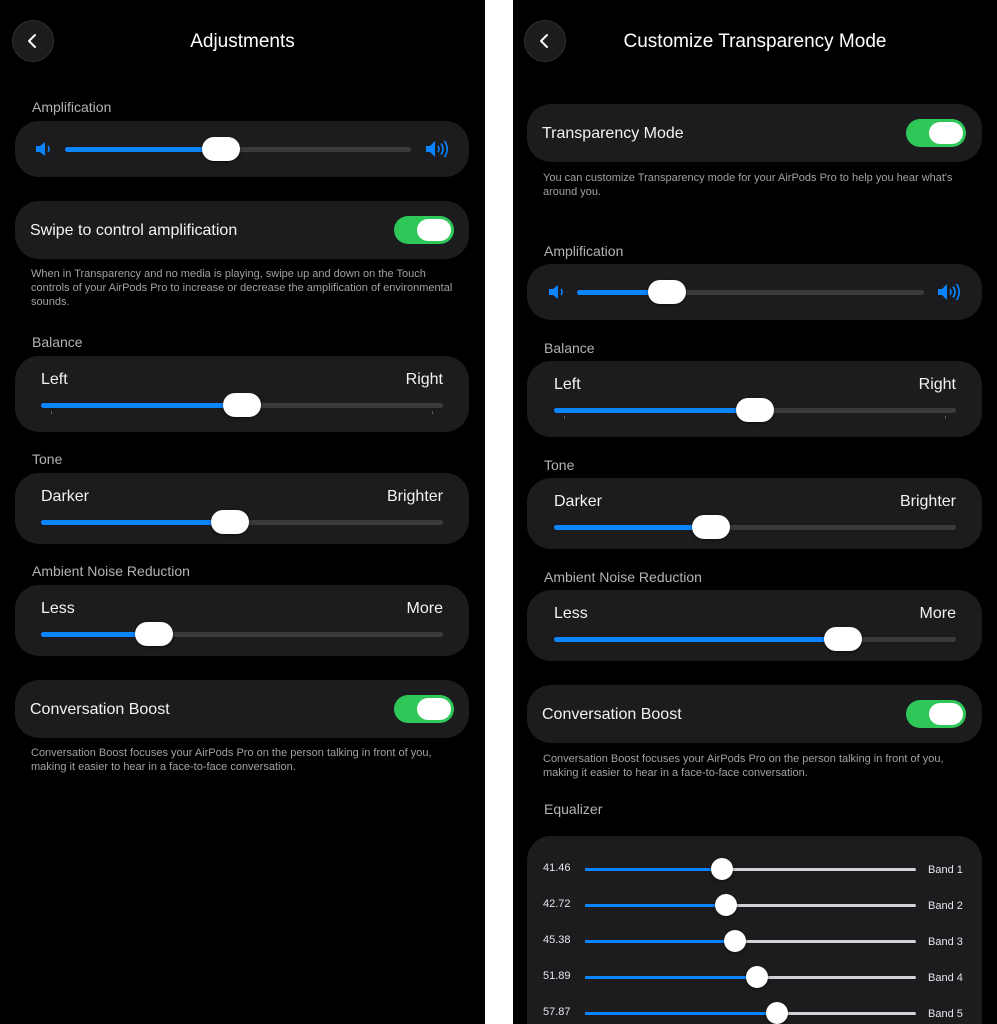  I want to click on equalizer-band-label: Band 4, so click(945, 978).